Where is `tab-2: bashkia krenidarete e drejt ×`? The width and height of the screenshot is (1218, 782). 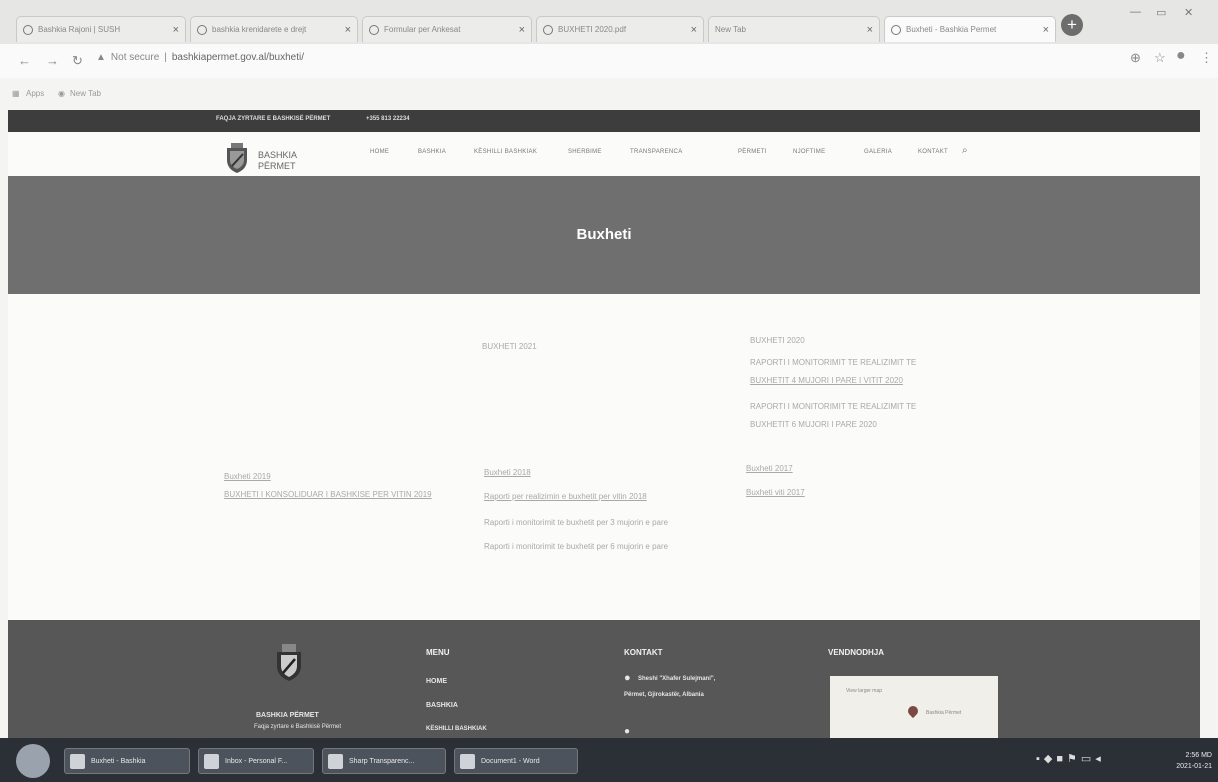 tab-2: bashkia krenidarete e drejt × is located at coordinates (274, 29).